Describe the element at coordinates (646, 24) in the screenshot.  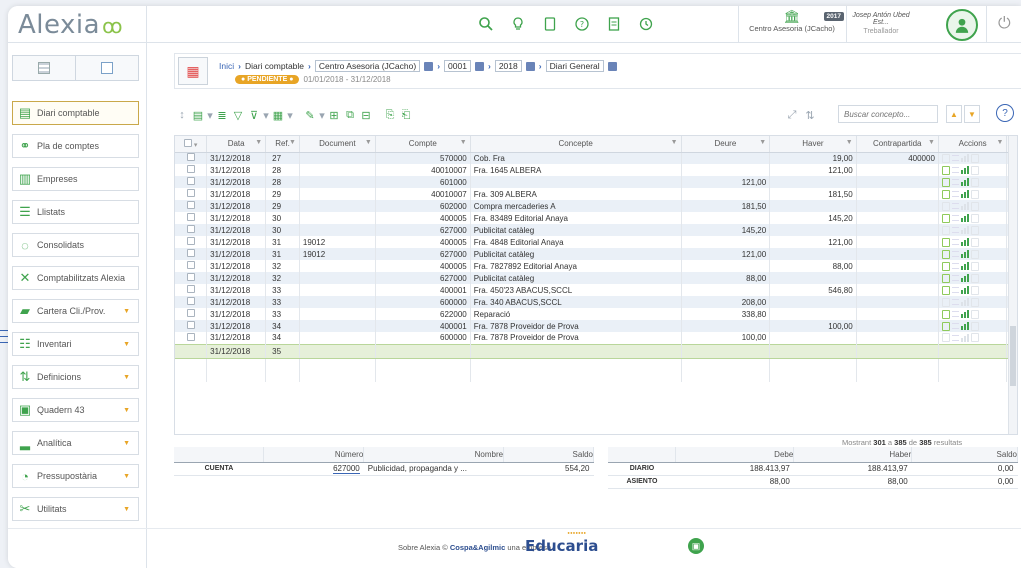
I see `history-icon` at that location.